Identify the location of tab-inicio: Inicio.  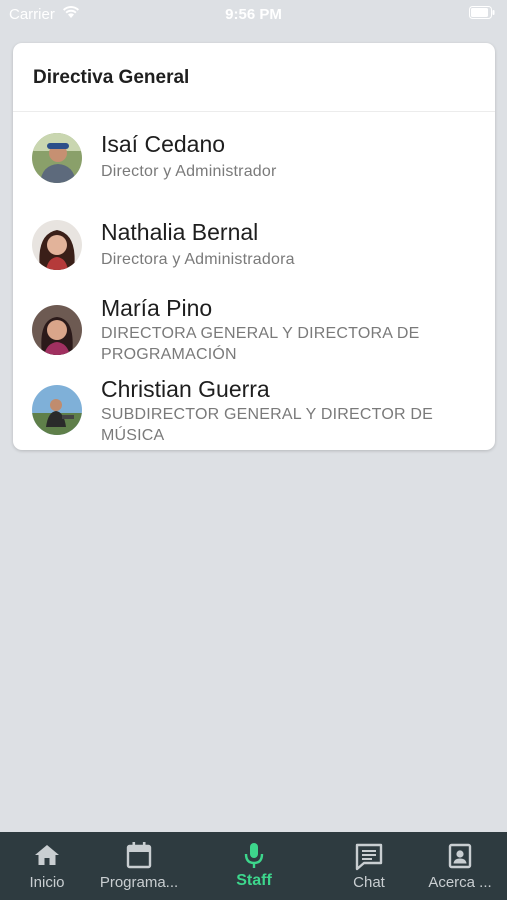
(47, 866).